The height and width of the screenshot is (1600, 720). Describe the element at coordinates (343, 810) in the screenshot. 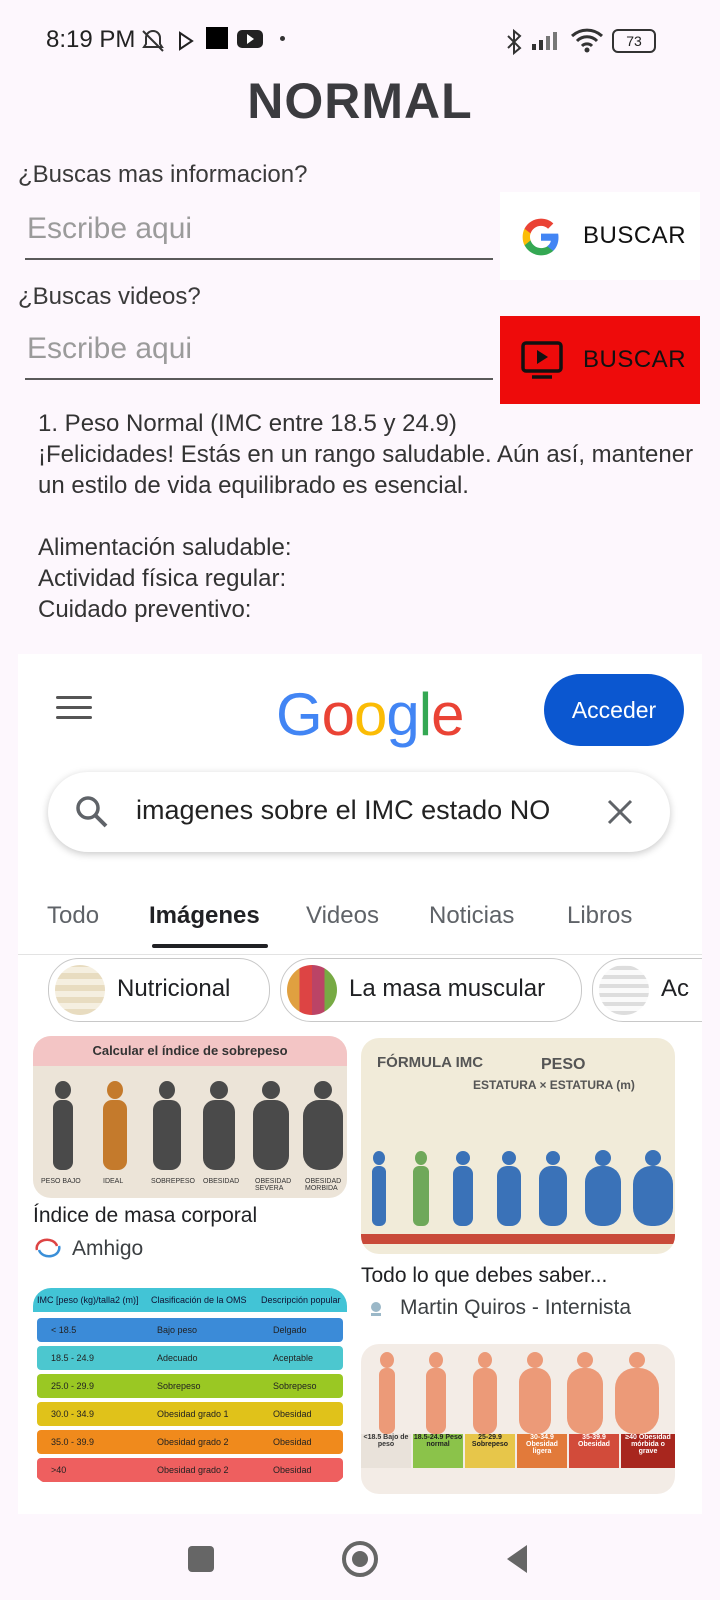

I see `search-query: imagenes sobre el IMC estado NO` at that location.